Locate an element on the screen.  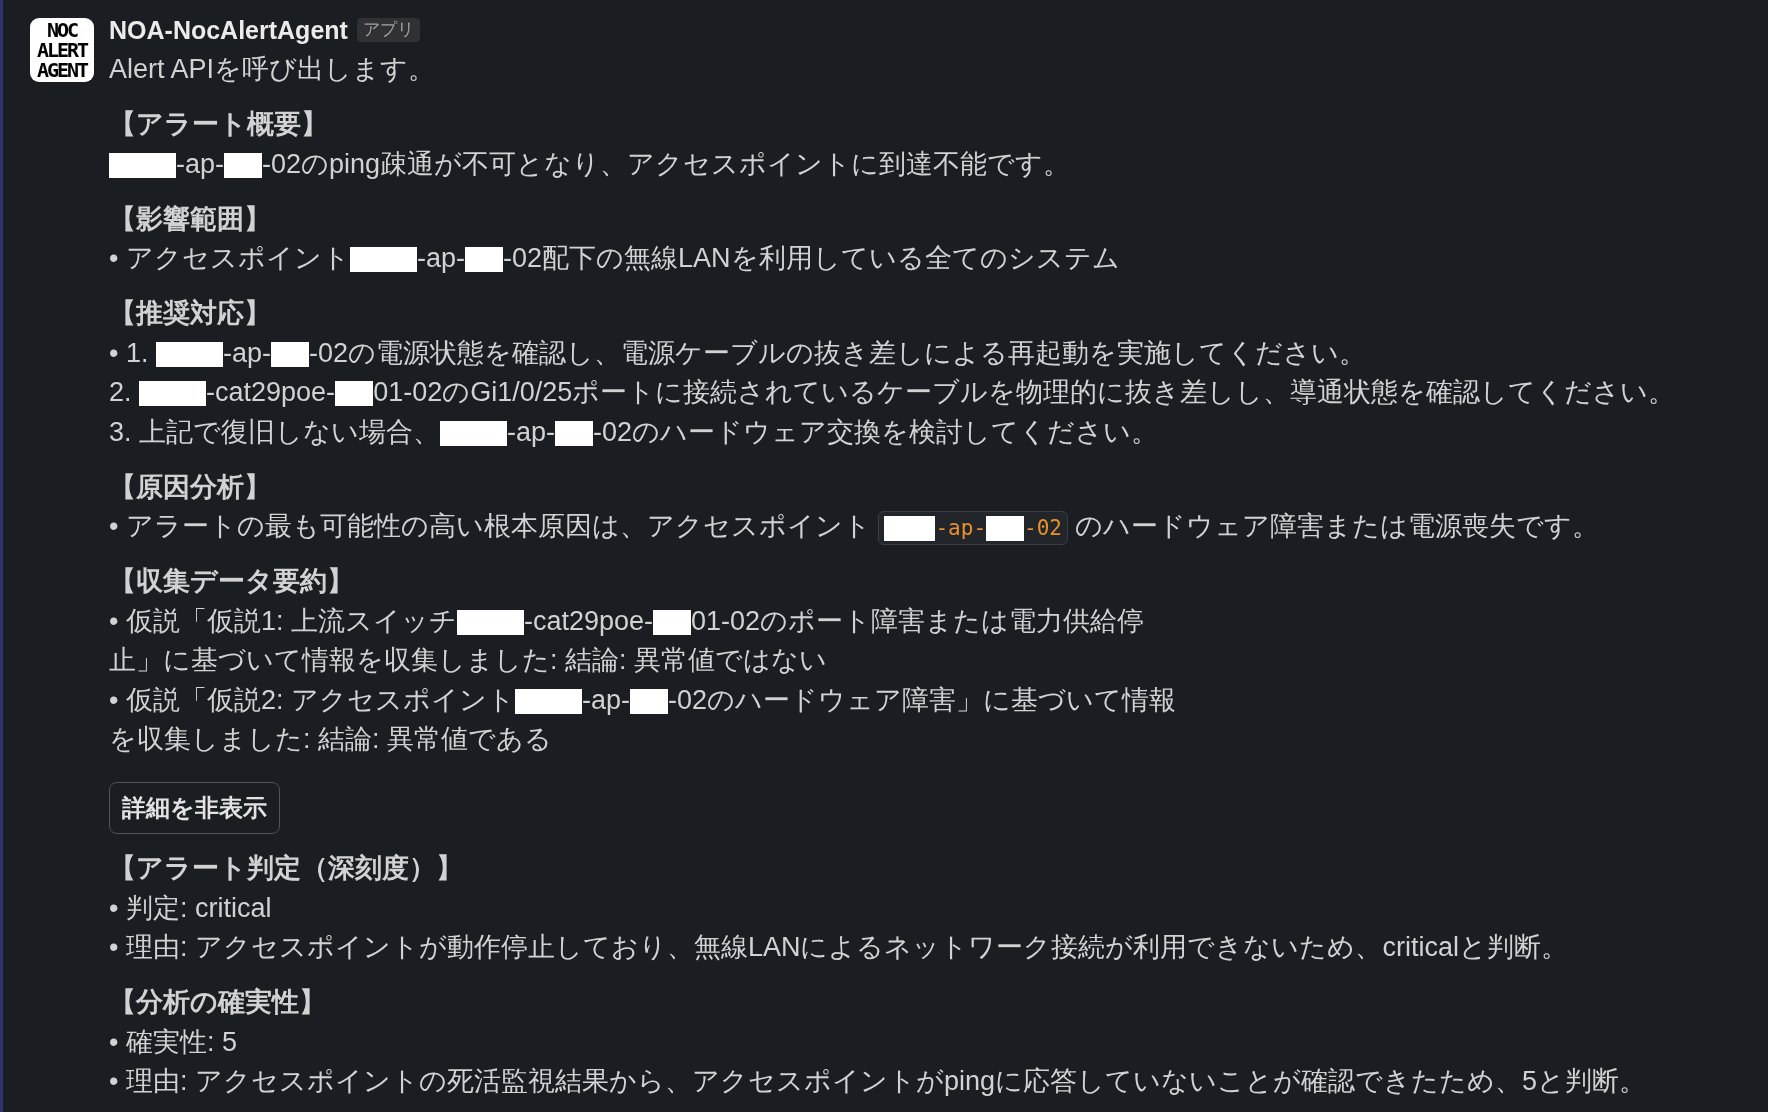
message-text: • 確実性: 5 is located at coordinates (173, 1042).